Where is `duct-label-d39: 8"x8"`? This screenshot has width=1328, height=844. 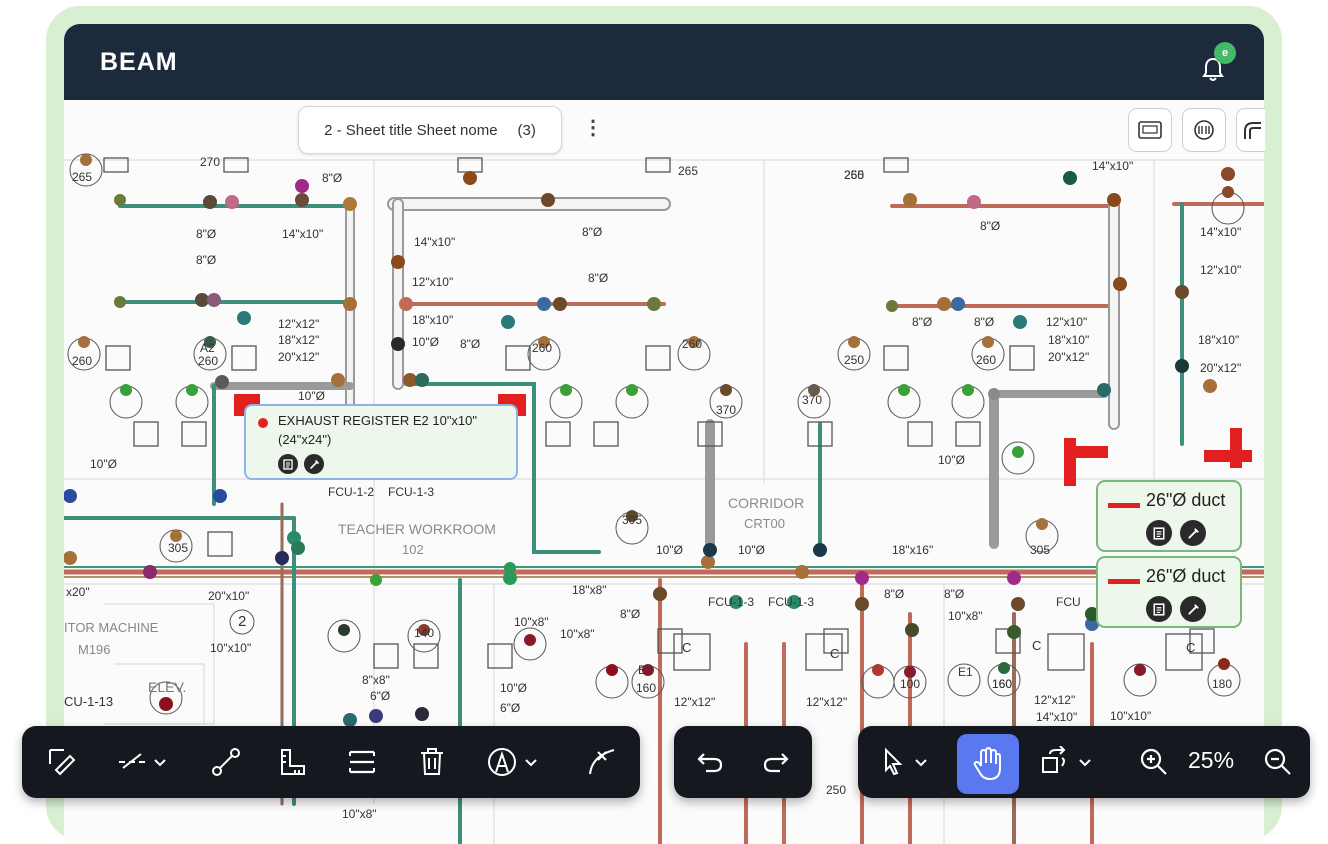 duct-label-d39: 8"x8" is located at coordinates (376, 680).